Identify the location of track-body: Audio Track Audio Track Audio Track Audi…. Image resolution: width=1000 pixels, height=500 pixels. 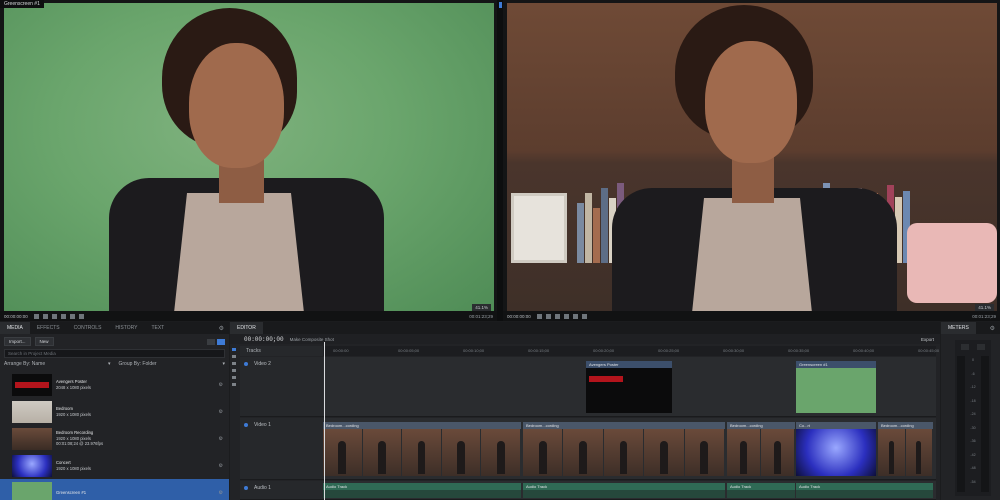
(629, 490).